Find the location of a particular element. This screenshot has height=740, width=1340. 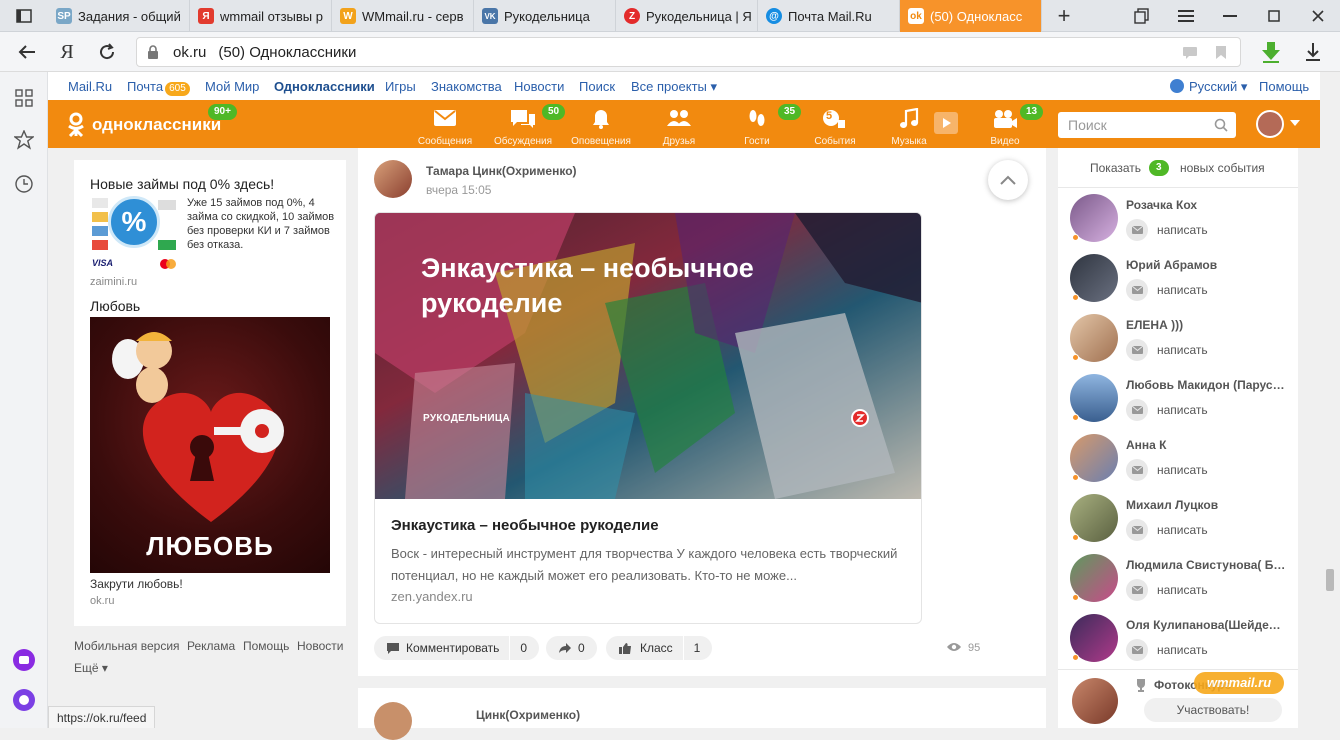

user-avatar is located at coordinates (1270, 124).